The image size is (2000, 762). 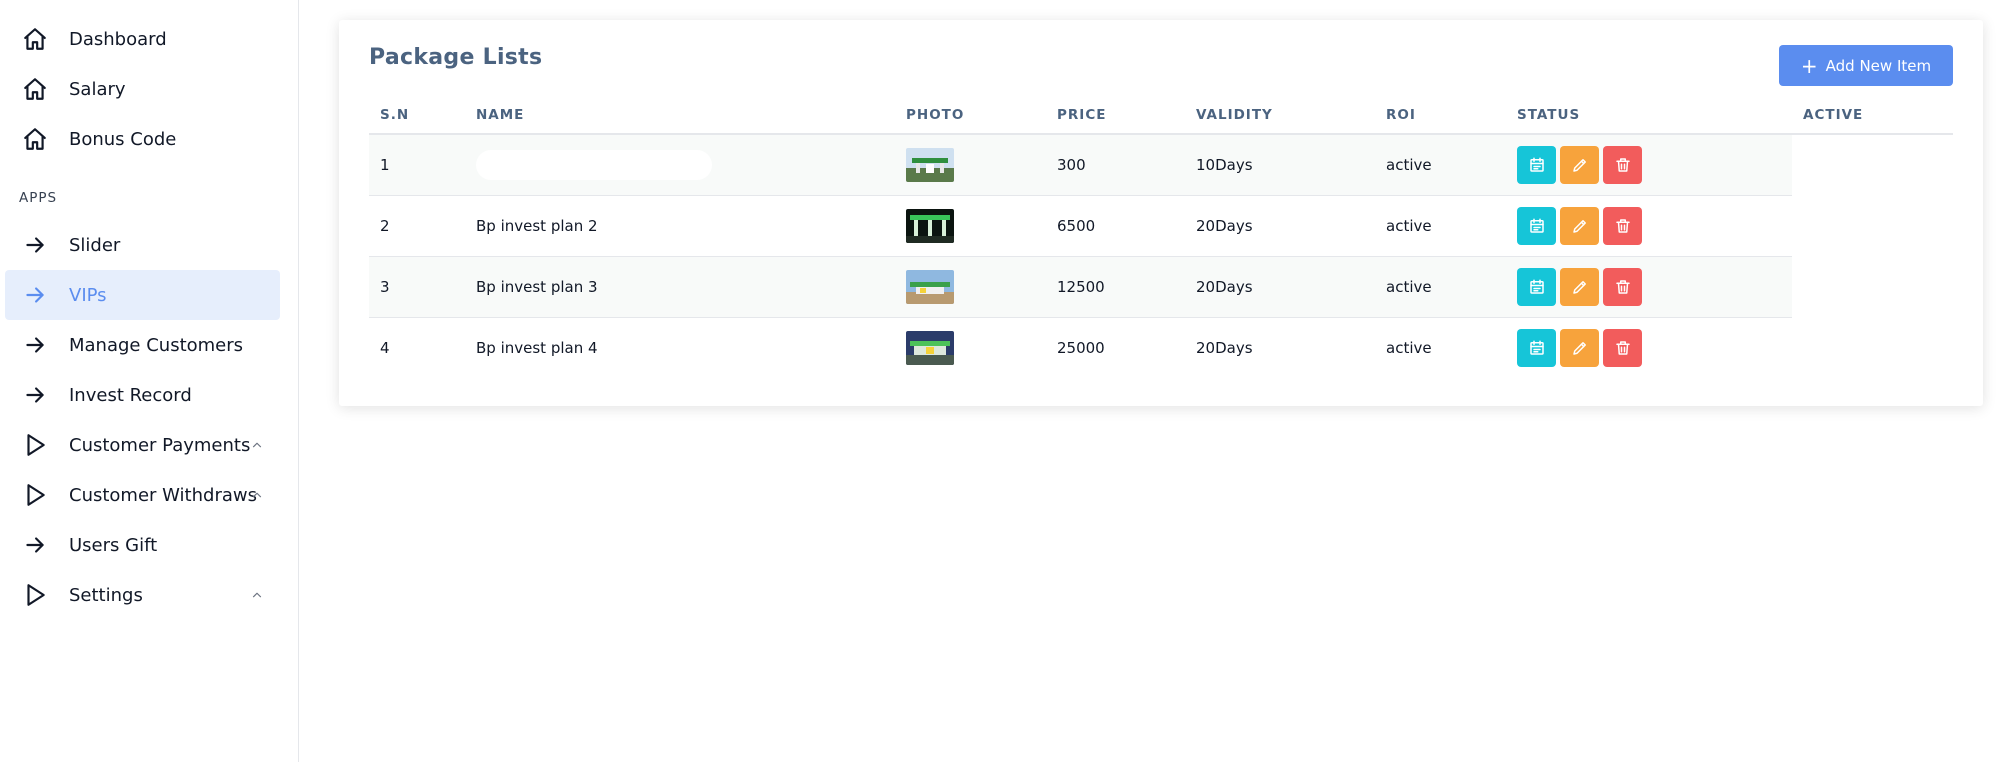 I want to click on sidebar-item-users-gift: Users Gift, so click(x=142, y=545).